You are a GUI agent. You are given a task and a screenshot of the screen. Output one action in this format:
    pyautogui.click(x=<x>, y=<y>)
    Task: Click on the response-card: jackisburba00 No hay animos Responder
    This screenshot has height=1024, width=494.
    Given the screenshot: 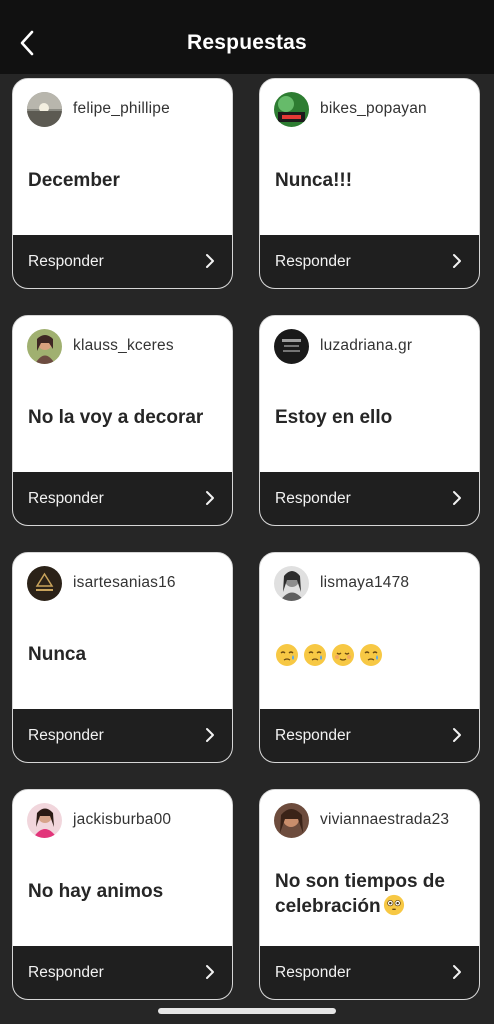 What is the action you would take?
    pyautogui.click(x=122, y=894)
    